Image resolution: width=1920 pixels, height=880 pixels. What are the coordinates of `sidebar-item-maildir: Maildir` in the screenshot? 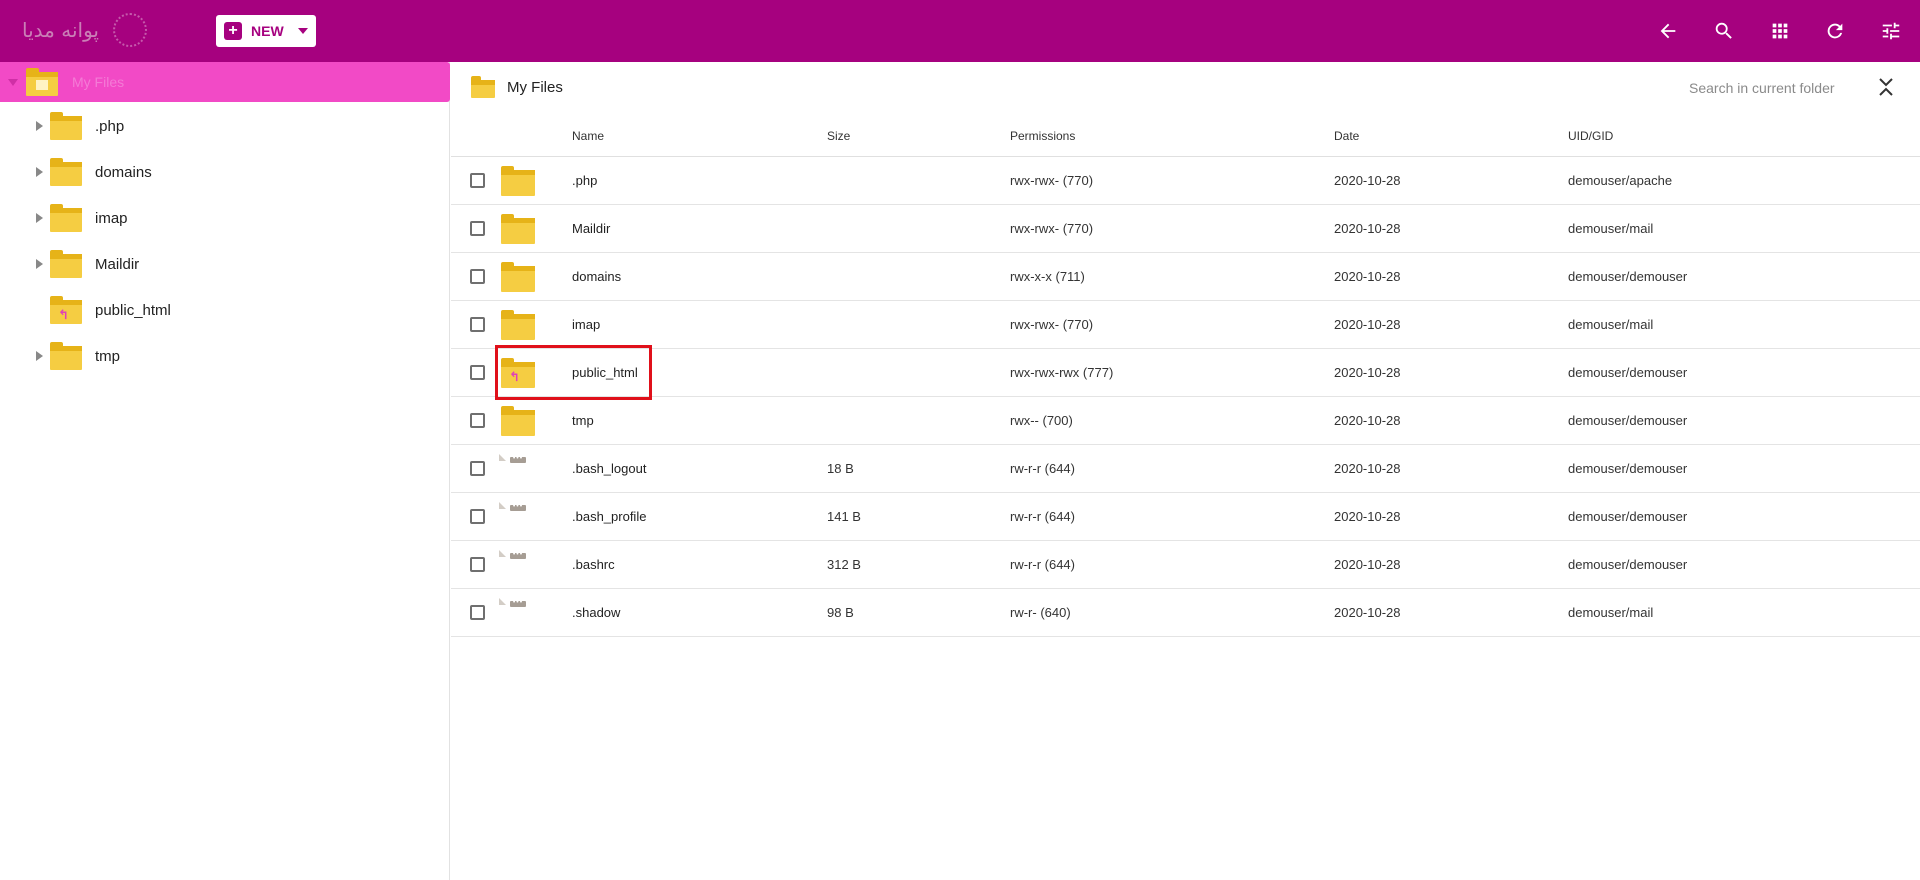 It's located at (225, 264).